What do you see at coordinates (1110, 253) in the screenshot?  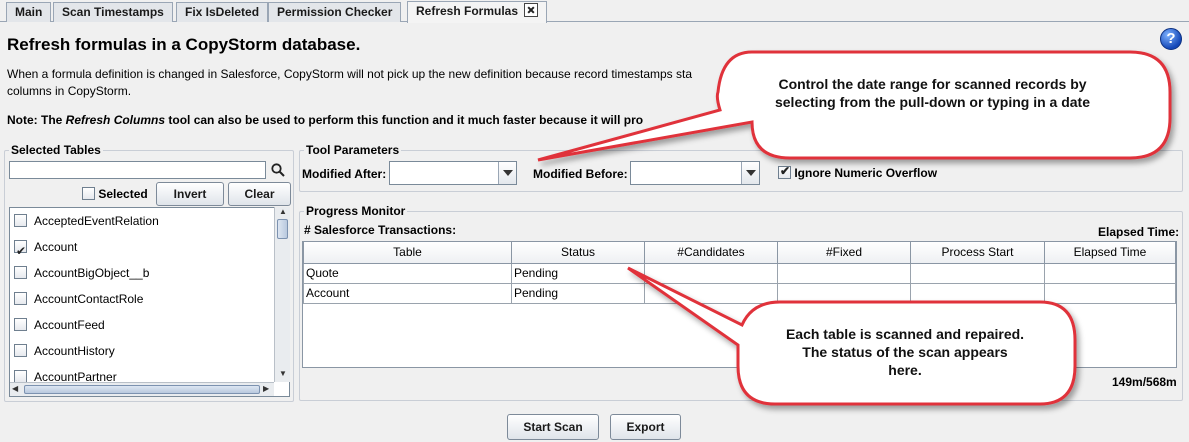 I see `column-header: Elapsed Time` at bounding box center [1110, 253].